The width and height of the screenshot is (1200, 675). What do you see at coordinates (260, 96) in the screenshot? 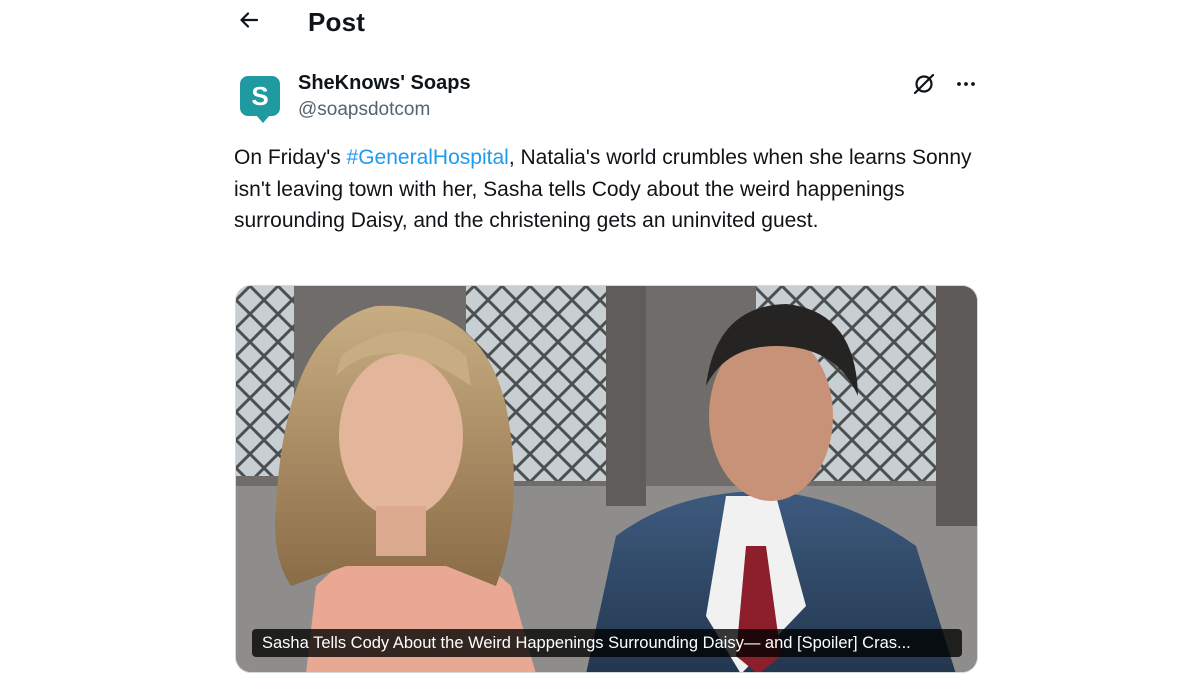
I see `avatar-letter: S` at bounding box center [260, 96].